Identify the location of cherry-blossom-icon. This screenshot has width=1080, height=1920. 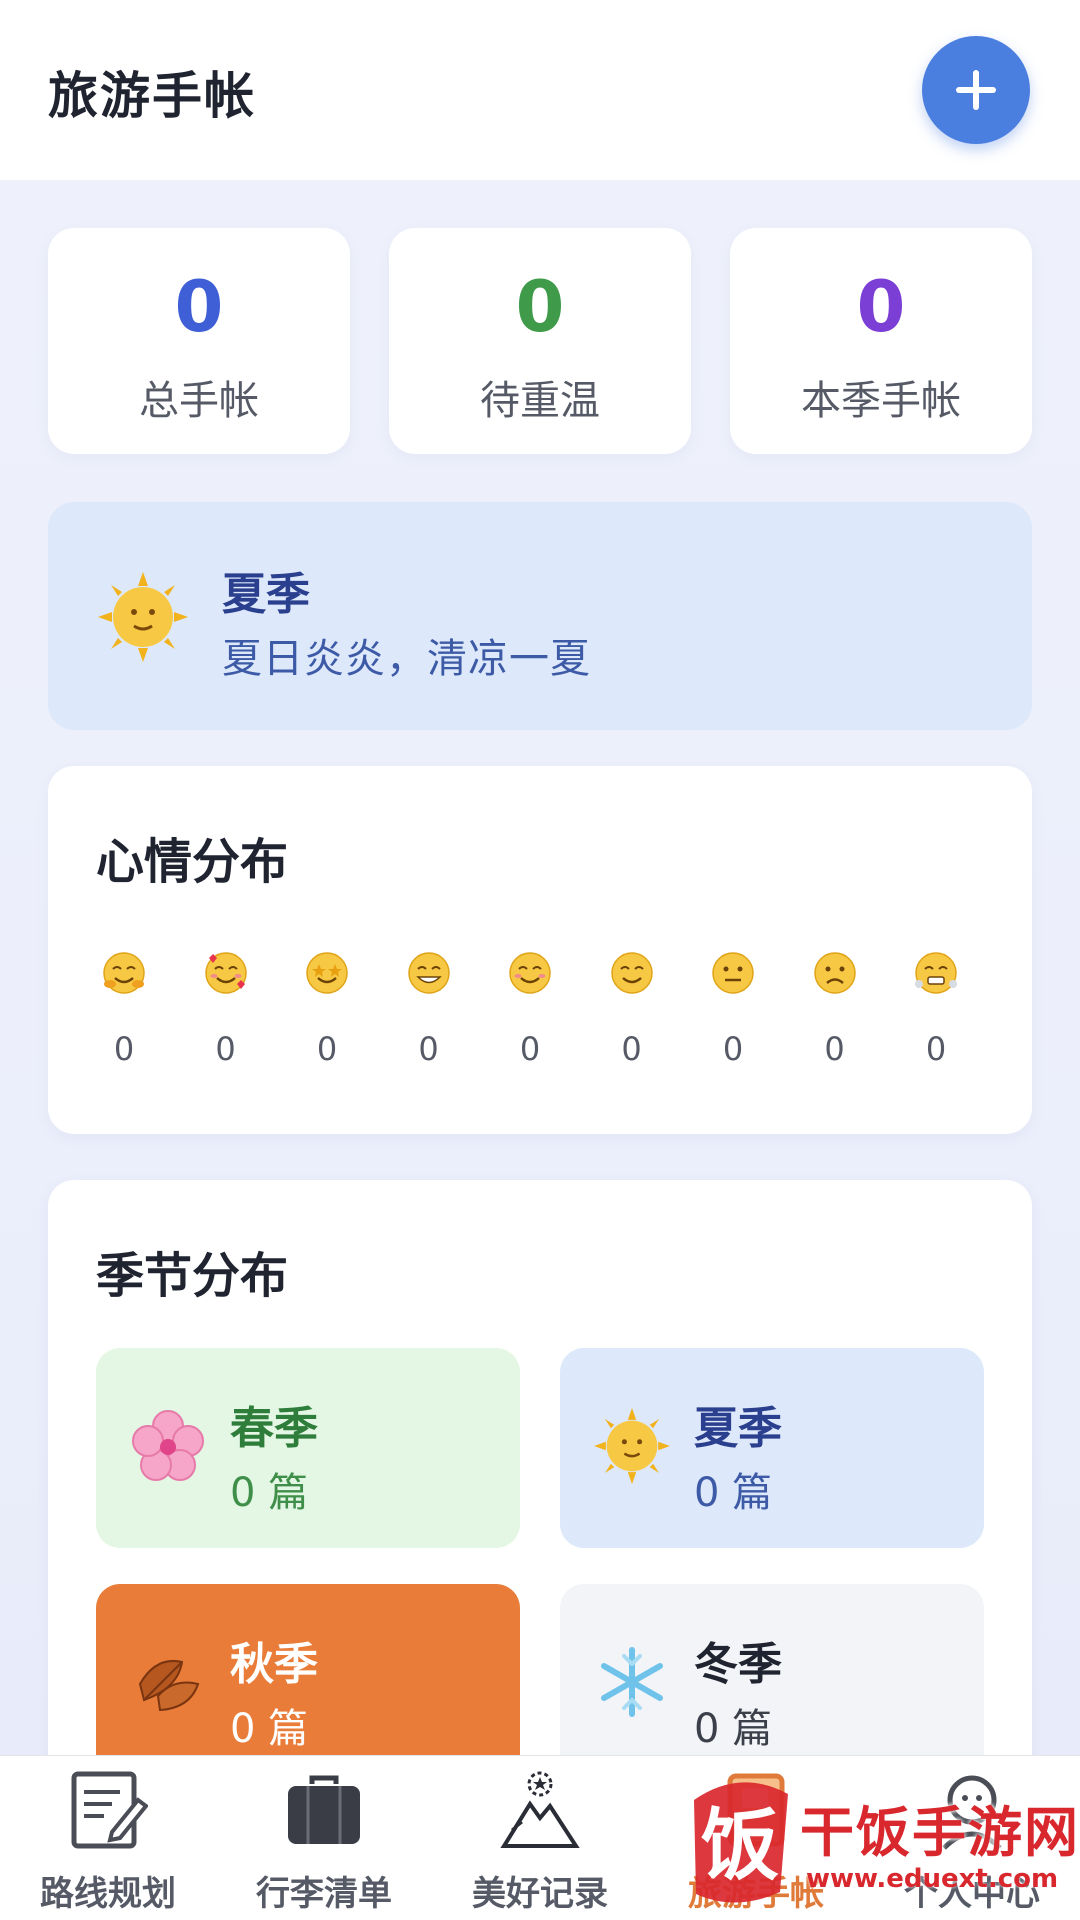
(168, 1445).